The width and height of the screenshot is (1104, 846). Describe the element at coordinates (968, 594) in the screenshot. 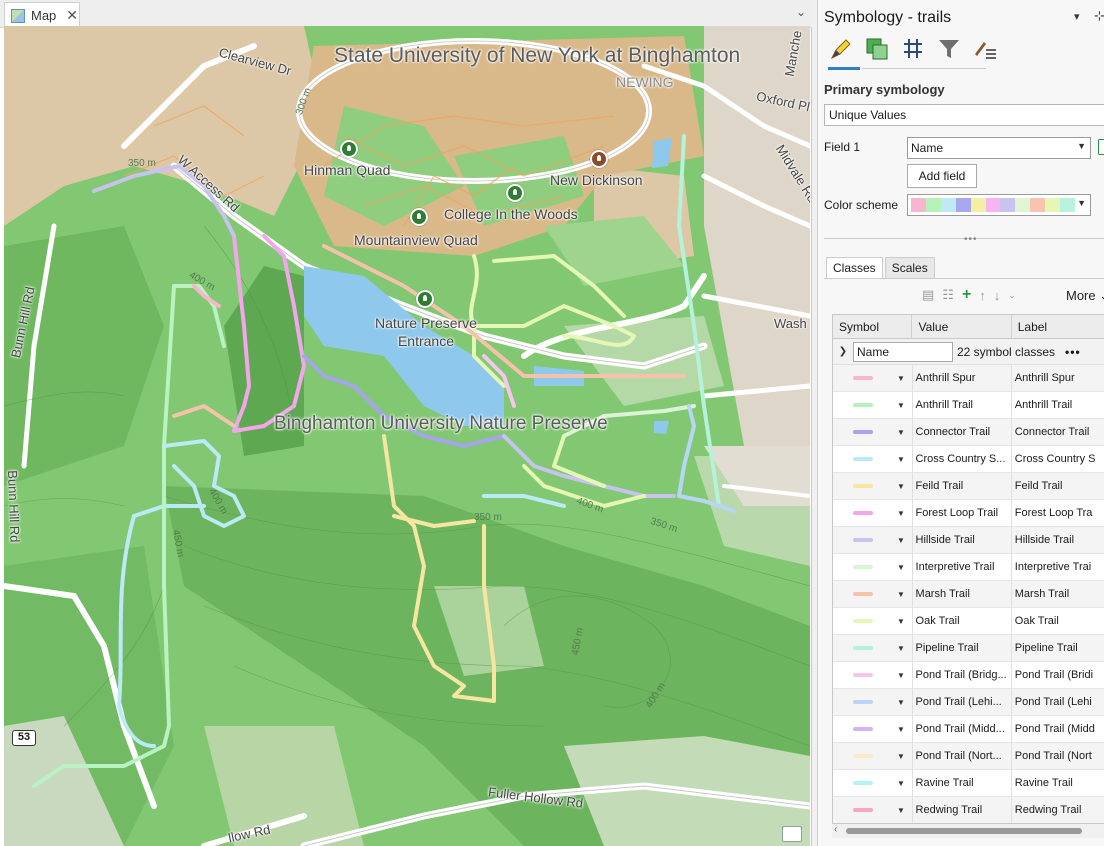

I see `table-row: ▼ Marsh Trail Marsh Trail` at that location.